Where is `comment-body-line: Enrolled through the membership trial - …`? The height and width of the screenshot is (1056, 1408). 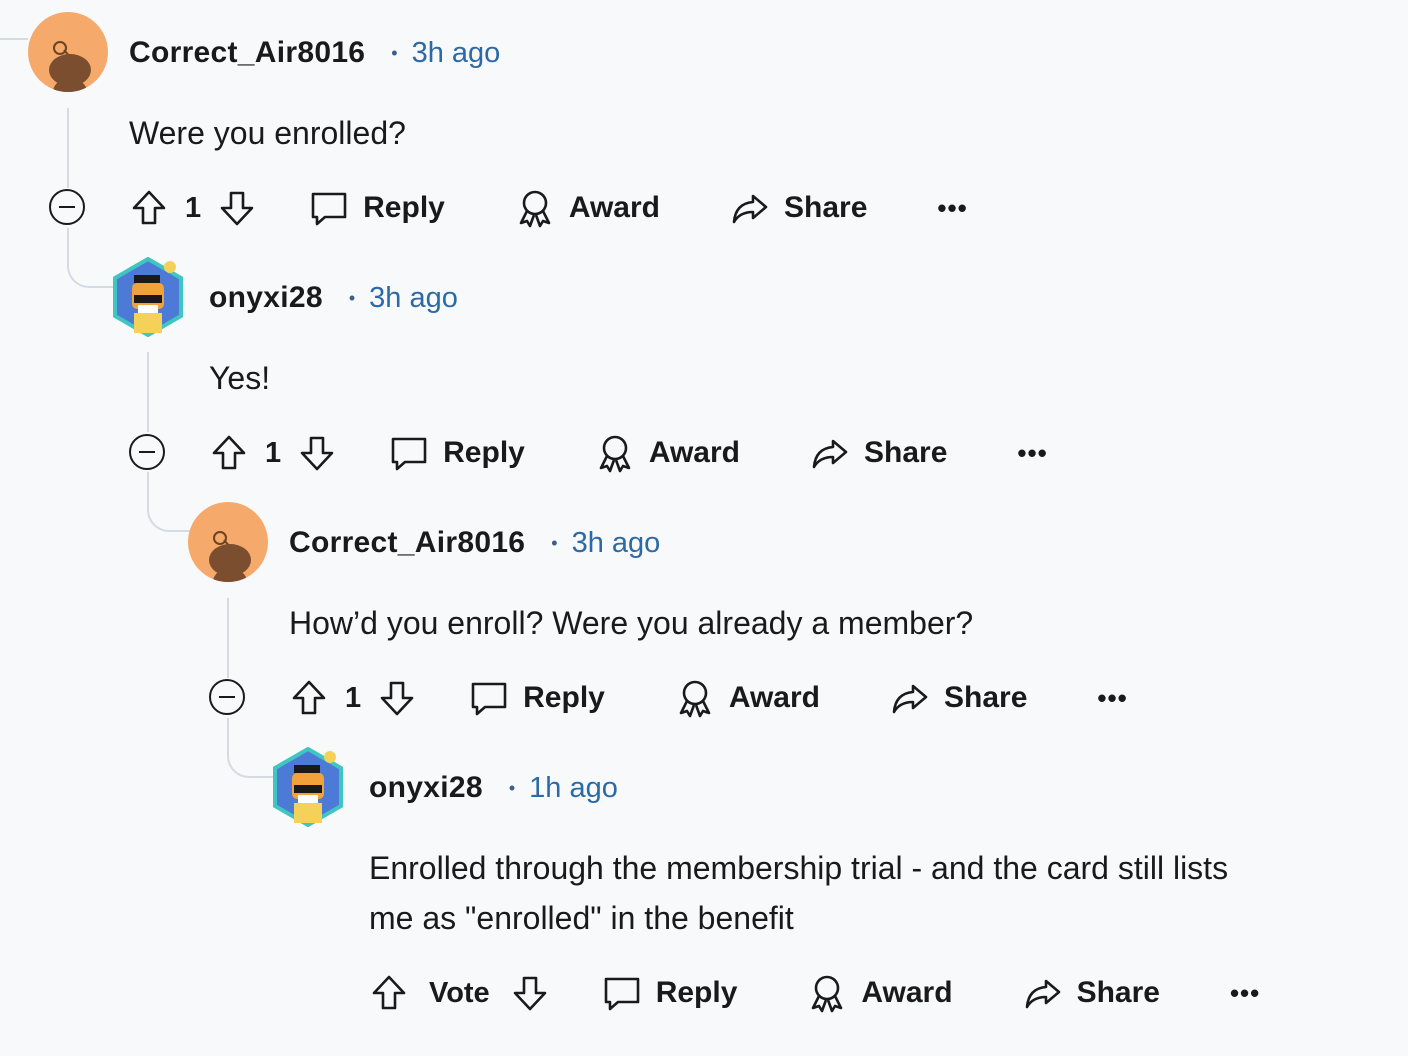
comment-body-line: Enrolled through the membership trial - … is located at coordinates (799, 868).